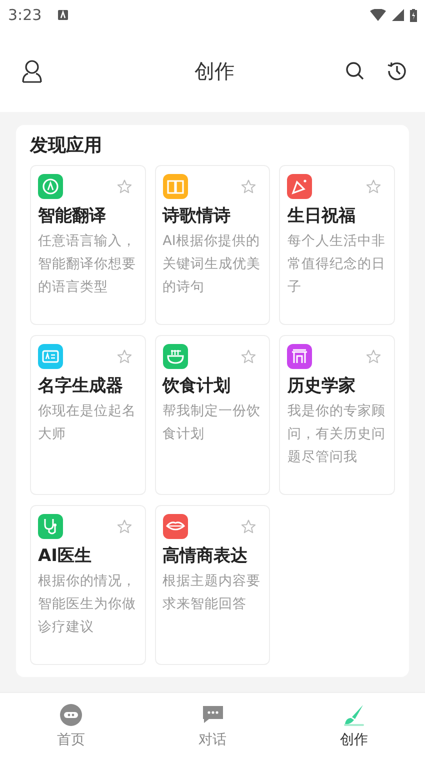  I want to click on search-icon, so click(355, 71).